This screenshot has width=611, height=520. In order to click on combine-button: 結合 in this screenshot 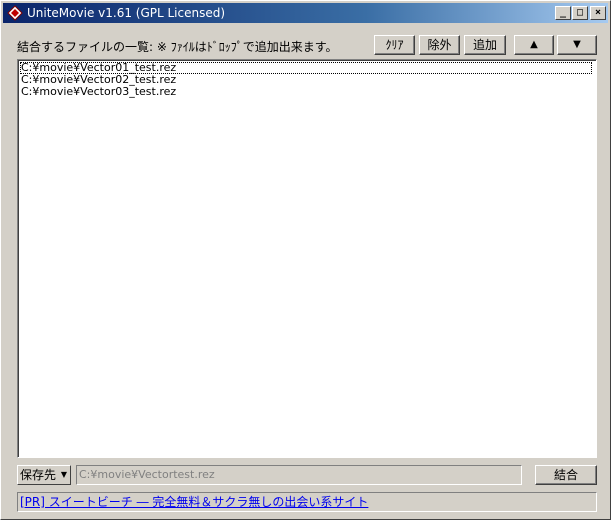, I will do `click(566, 475)`.